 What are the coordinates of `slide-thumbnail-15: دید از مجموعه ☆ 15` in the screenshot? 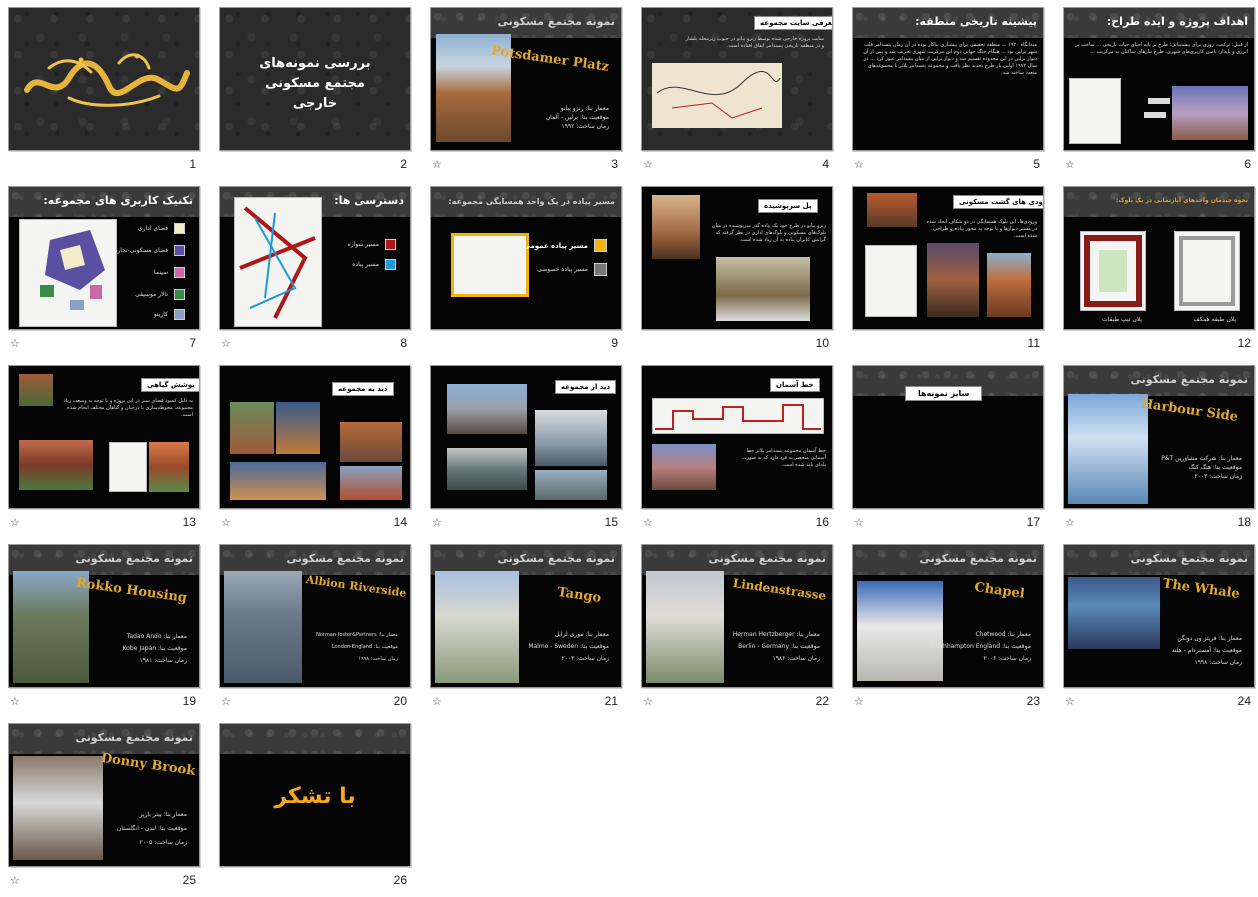 It's located at (530, 451).